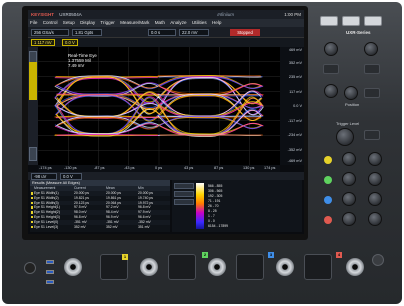 The height and width of the screenshot is (306, 404). Describe the element at coordinates (225, 14) in the screenshot. I see `infiniium-logo: Infiniium` at that location.